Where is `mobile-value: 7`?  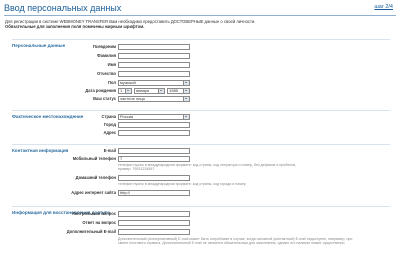
mobile-value: 7 is located at coordinates (121, 158).